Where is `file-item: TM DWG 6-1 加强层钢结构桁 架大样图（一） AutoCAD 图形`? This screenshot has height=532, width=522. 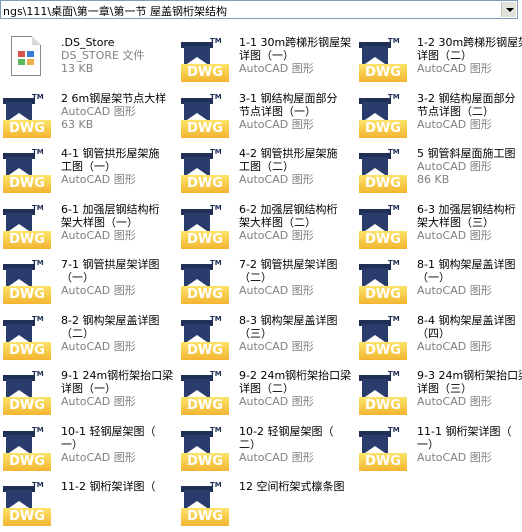
file-item: TM DWG 6-1 加强层钢结构桁 架大样图（一） AutoCAD 图形 is located at coordinates (103, 228).